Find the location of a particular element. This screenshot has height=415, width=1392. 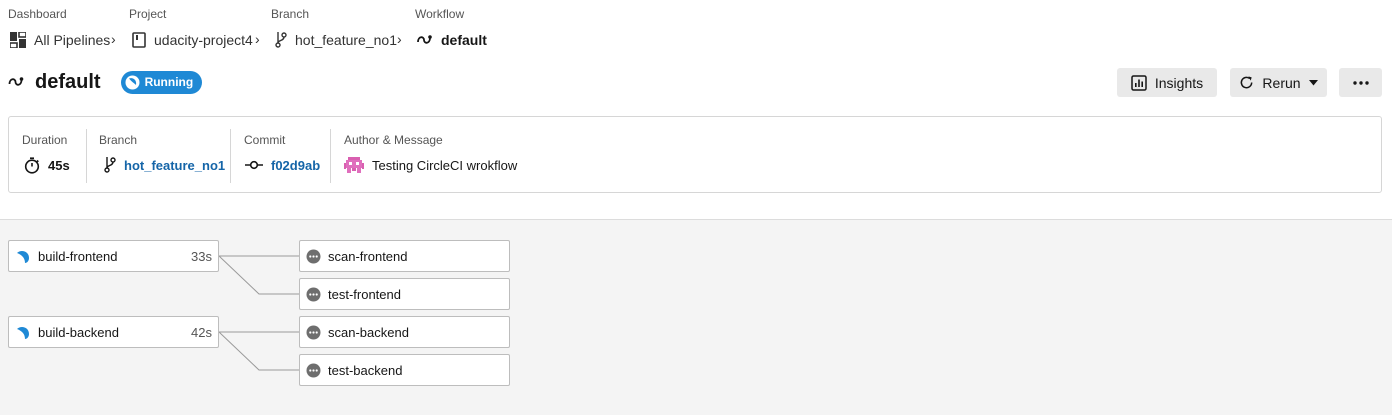

job-name: test-frontend is located at coordinates (364, 294).